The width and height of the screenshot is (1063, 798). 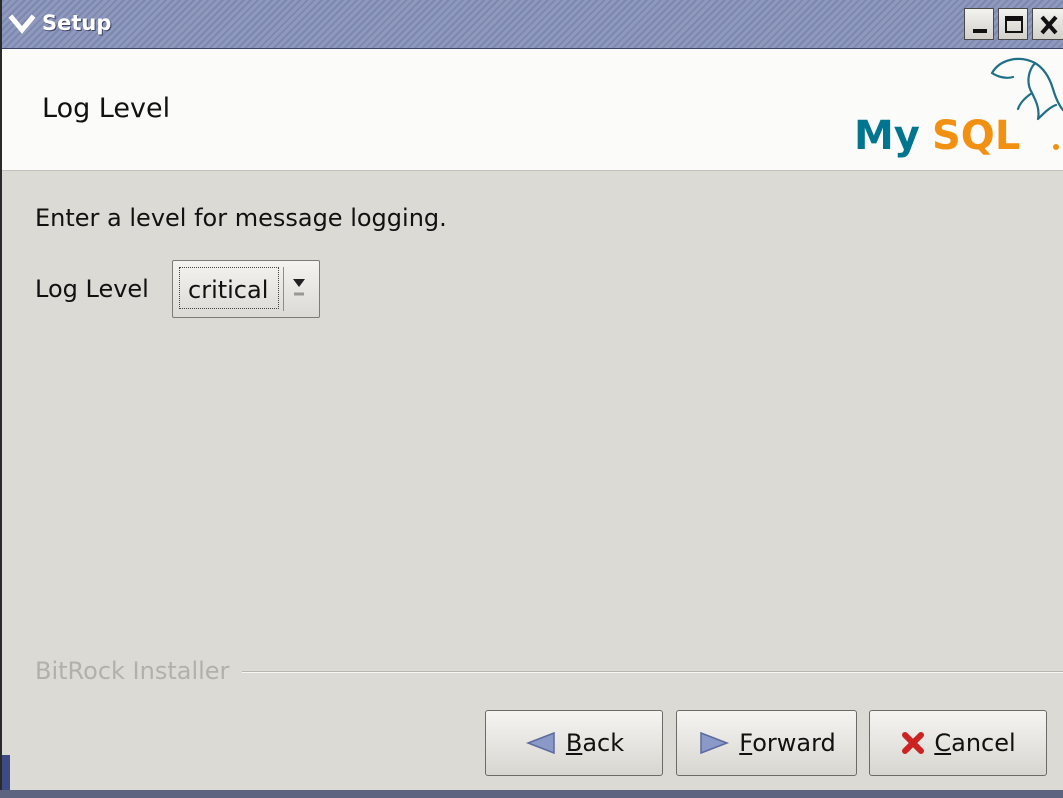 I want to click on maximize-icon, so click(x=1014, y=24).